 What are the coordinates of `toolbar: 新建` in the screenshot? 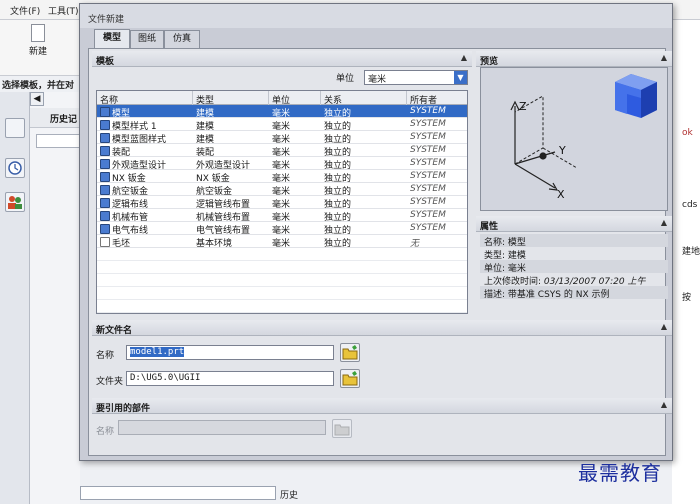 It's located at (40, 48).